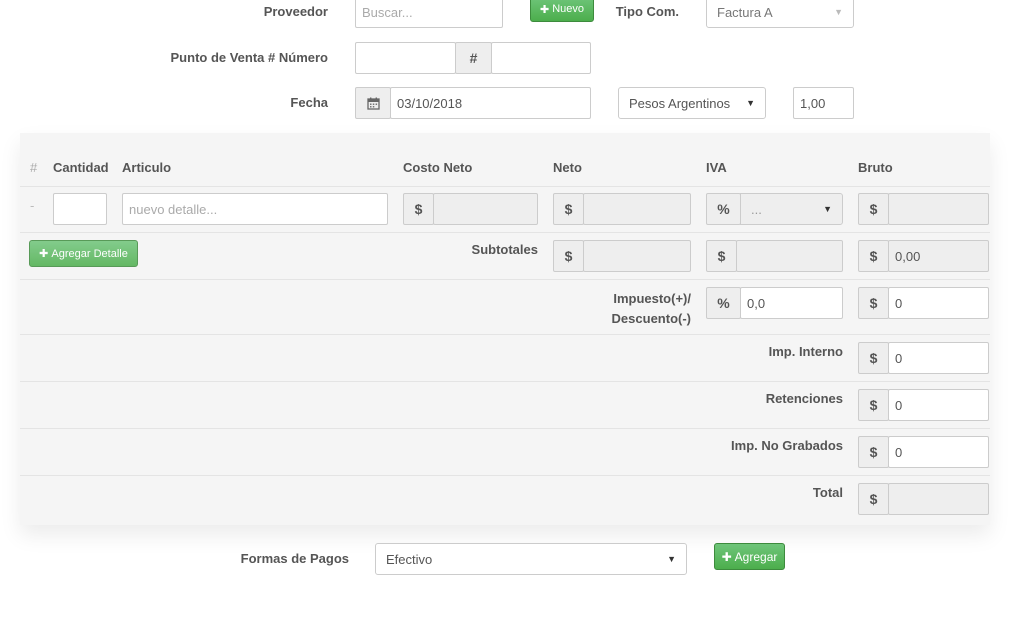  What do you see at coordinates (531, 559) in the screenshot?
I see `formas-pago-select: Efectivo ▼` at bounding box center [531, 559].